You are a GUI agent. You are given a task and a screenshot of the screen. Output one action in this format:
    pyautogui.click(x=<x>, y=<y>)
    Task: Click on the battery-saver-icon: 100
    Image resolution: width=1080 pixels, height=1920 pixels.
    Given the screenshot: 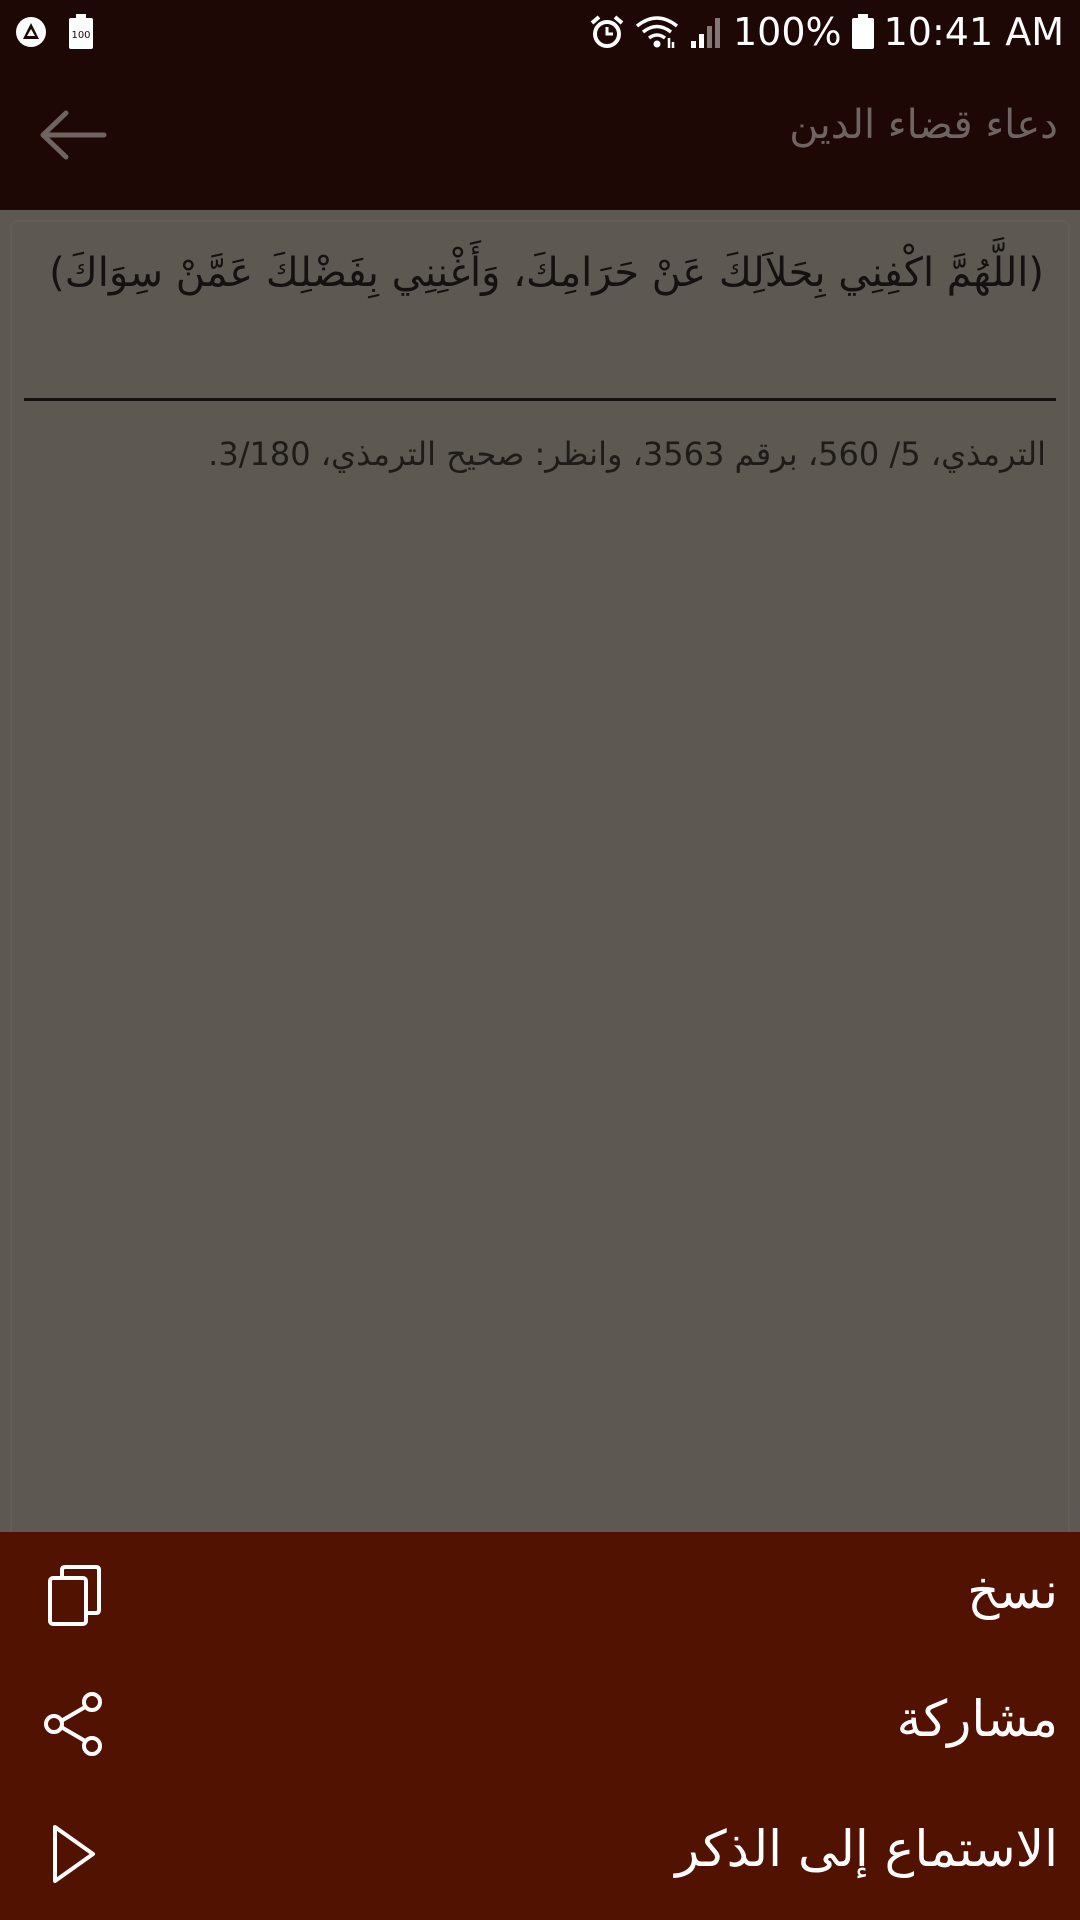 What is the action you would take?
    pyautogui.click(x=81, y=32)
    